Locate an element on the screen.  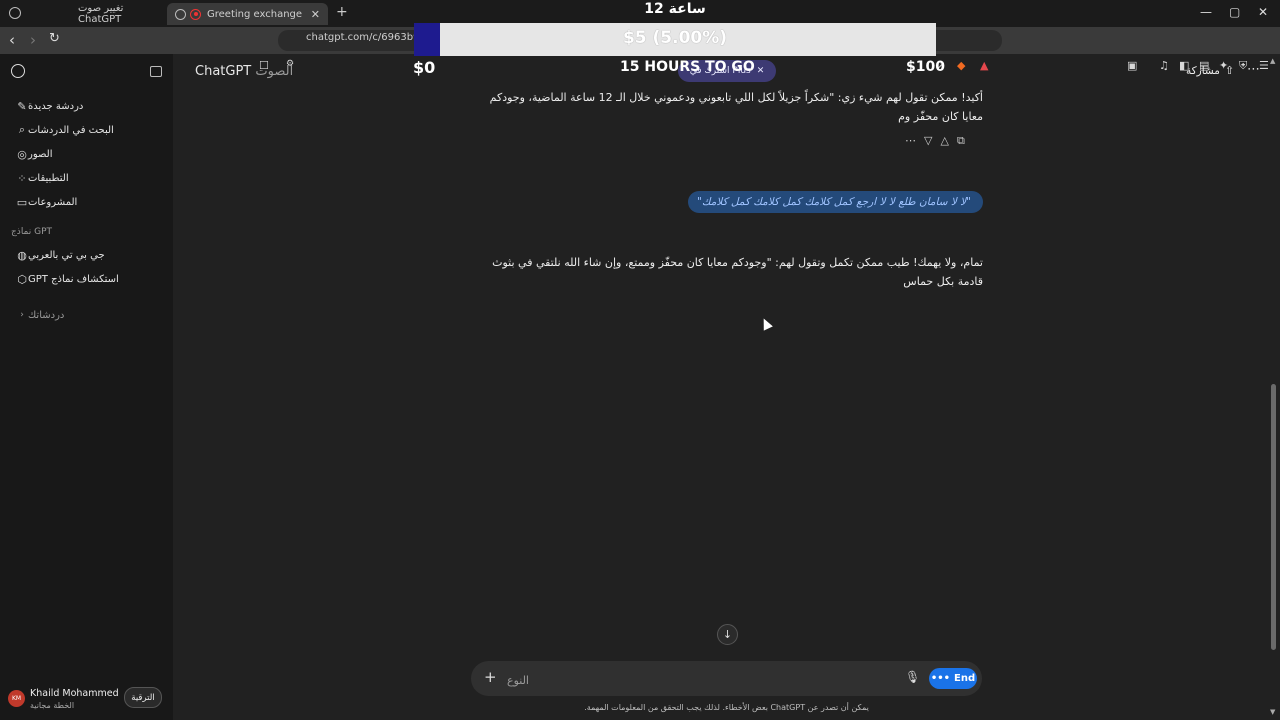
sidebar-item-label: جي بي تي بالعربي is located at coordinates (66, 255).